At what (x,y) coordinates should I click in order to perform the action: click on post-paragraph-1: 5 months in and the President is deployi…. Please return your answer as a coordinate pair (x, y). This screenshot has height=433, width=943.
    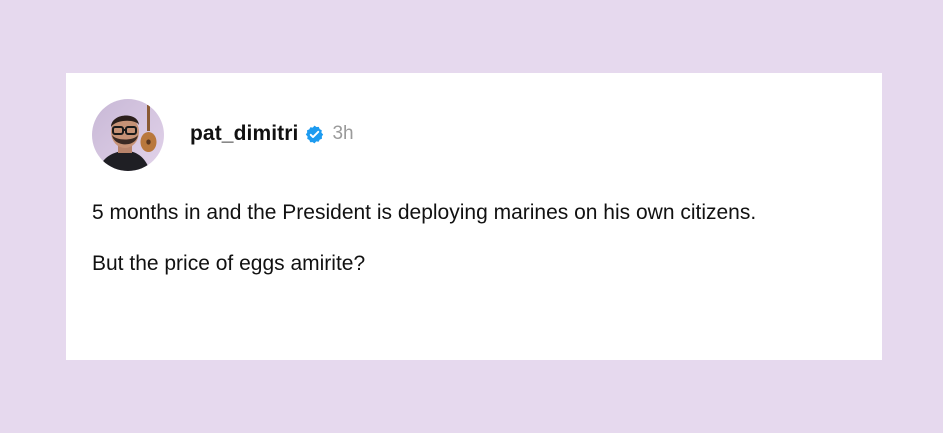
    Looking at the image, I should click on (424, 212).